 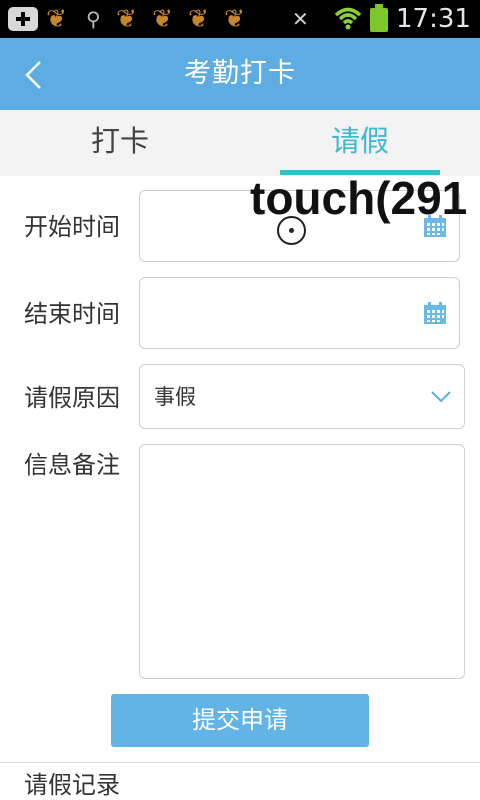 I want to click on battery-icon, so click(x=379, y=18).